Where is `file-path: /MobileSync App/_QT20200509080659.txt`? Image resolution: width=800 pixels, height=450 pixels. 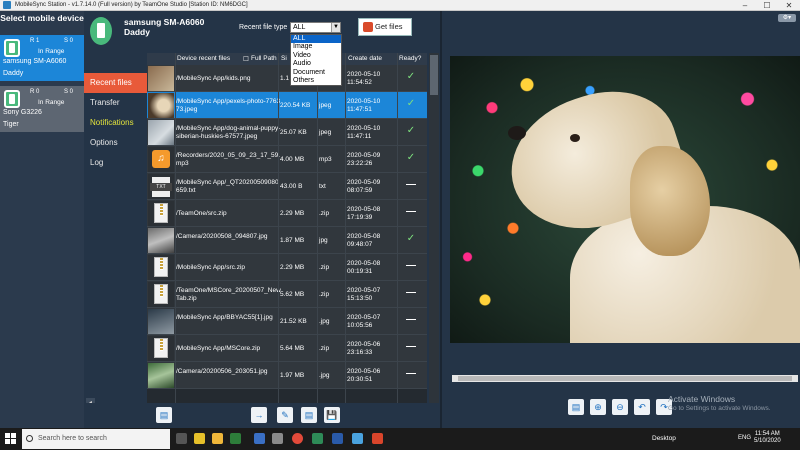 file-path: /MobileSync App/_QT20200509080659.txt is located at coordinates (227, 186).